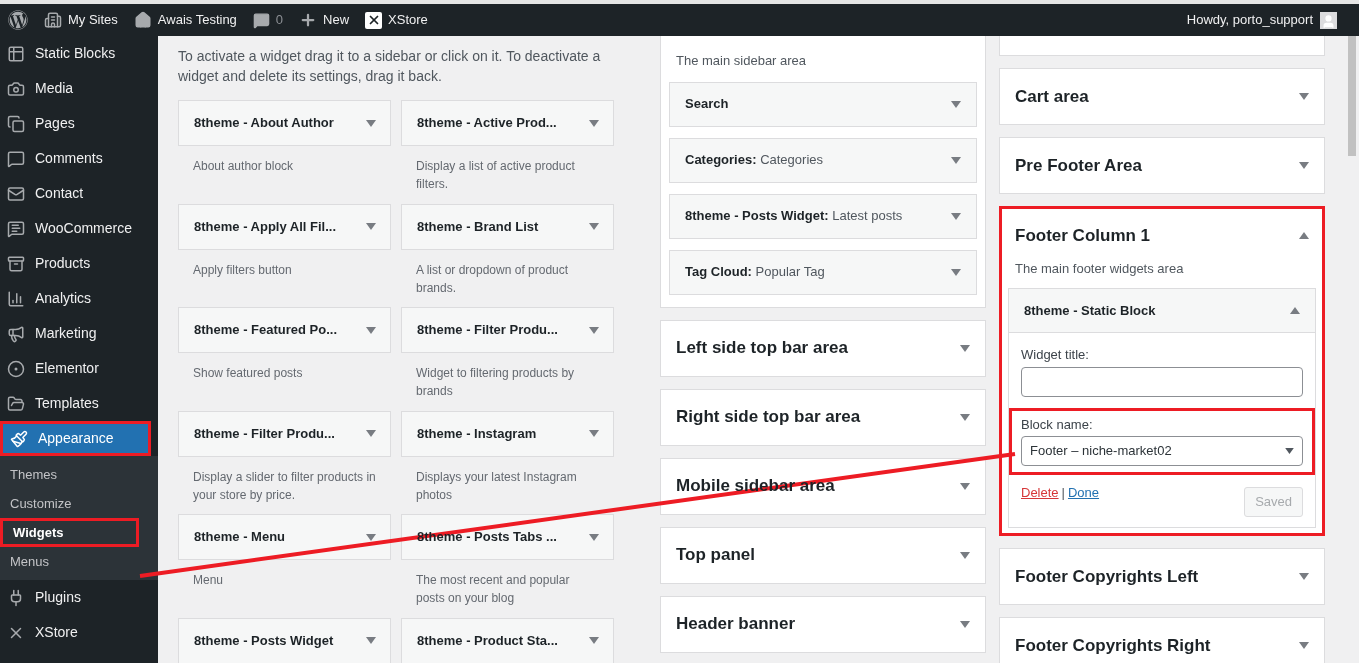 Image resolution: width=1359 pixels, height=663 pixels. Describe the element at coordinates (79, 53) in the screenshot. I see `menu-item: Static Blocks` at that location.